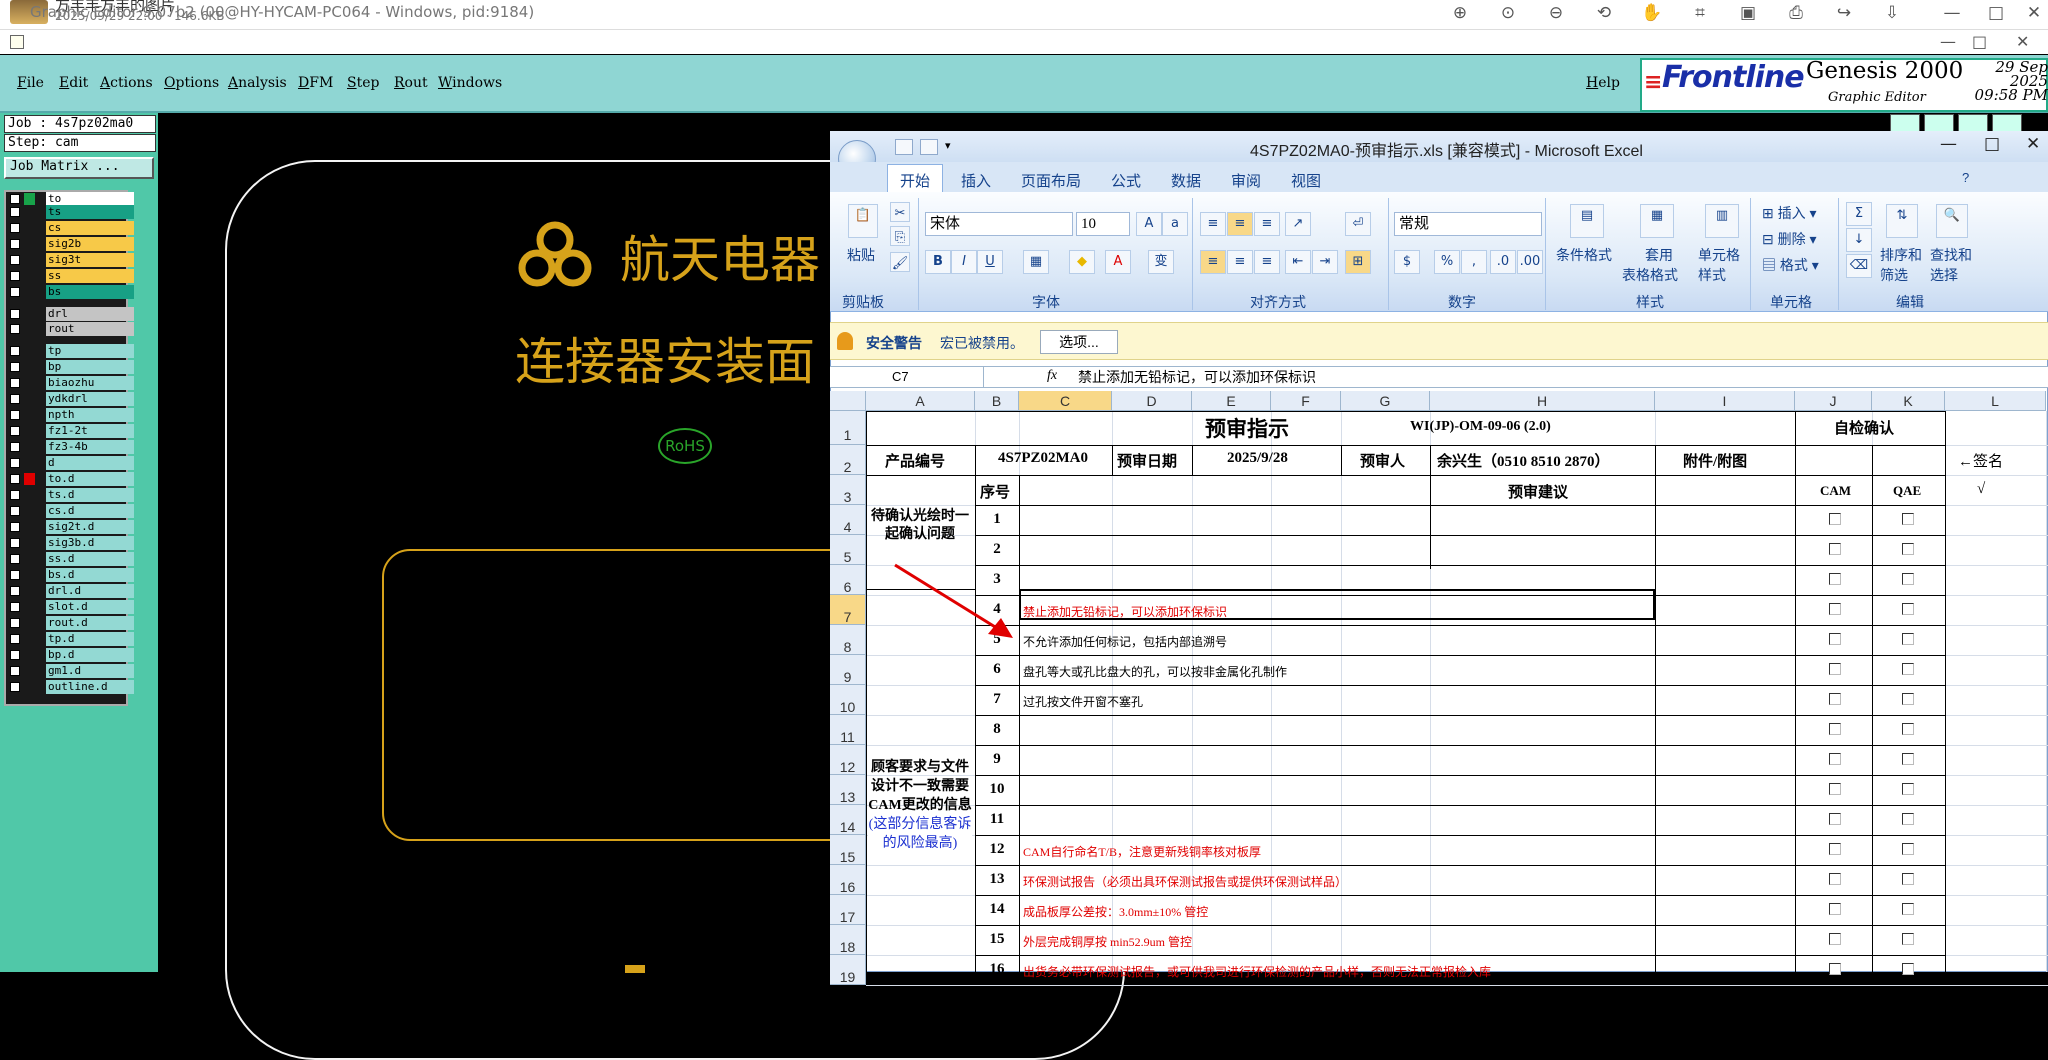  Describe the element at coordinates (848, 850) in the screenshot. I see `row-header: 15` at that location.